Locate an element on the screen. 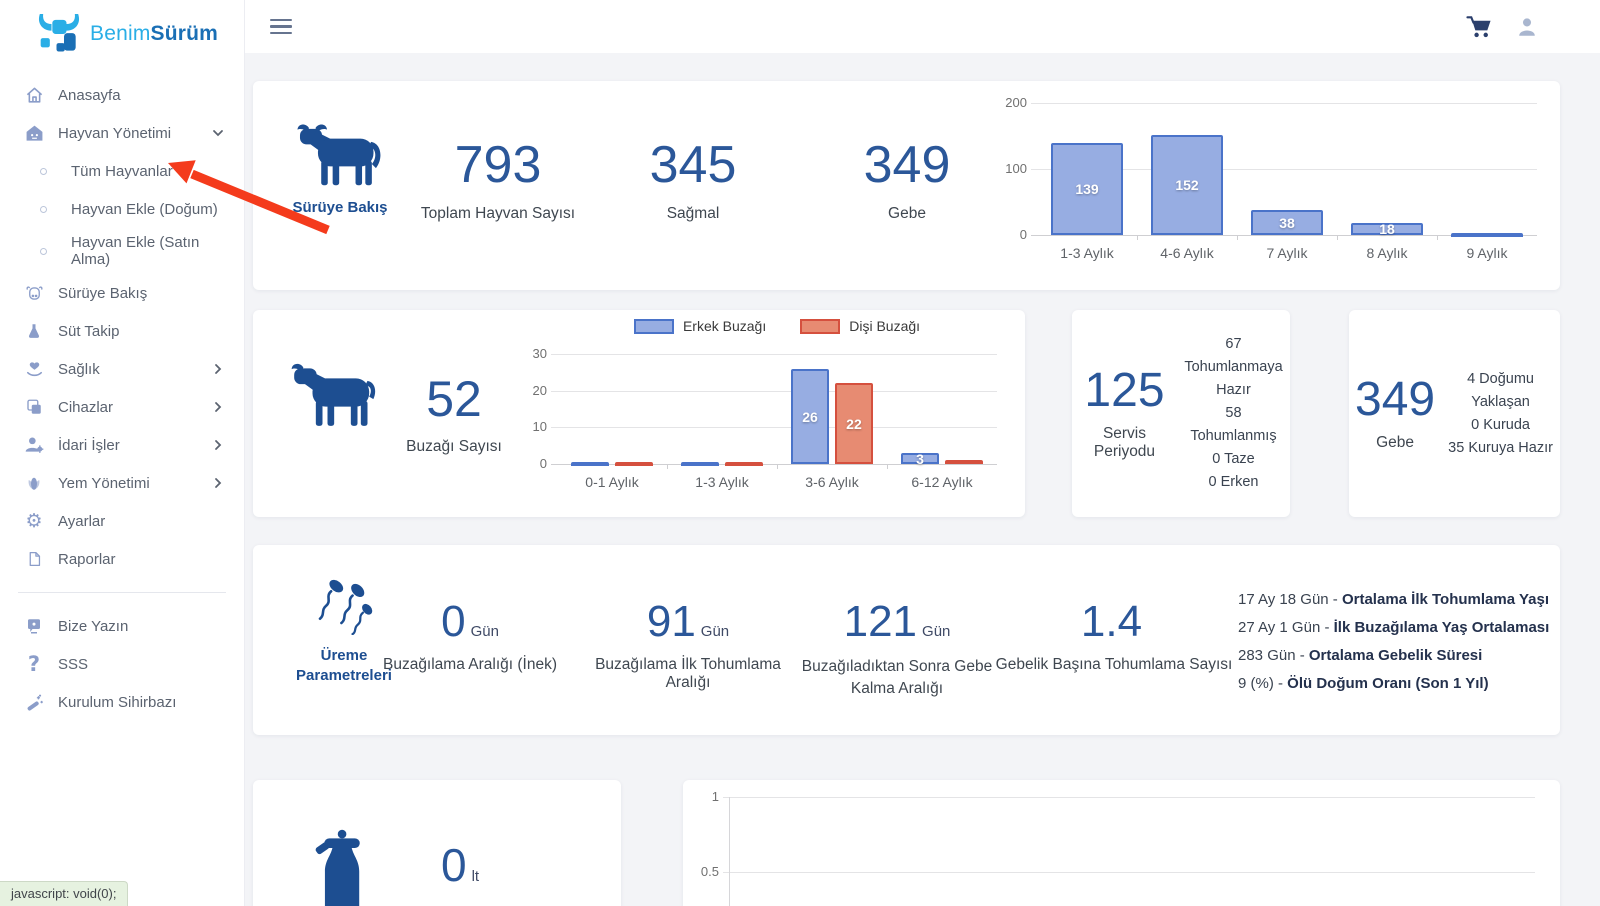 This screenshot has width=1600, height=906. user-gear-icon is located at coordinates (34, 445).